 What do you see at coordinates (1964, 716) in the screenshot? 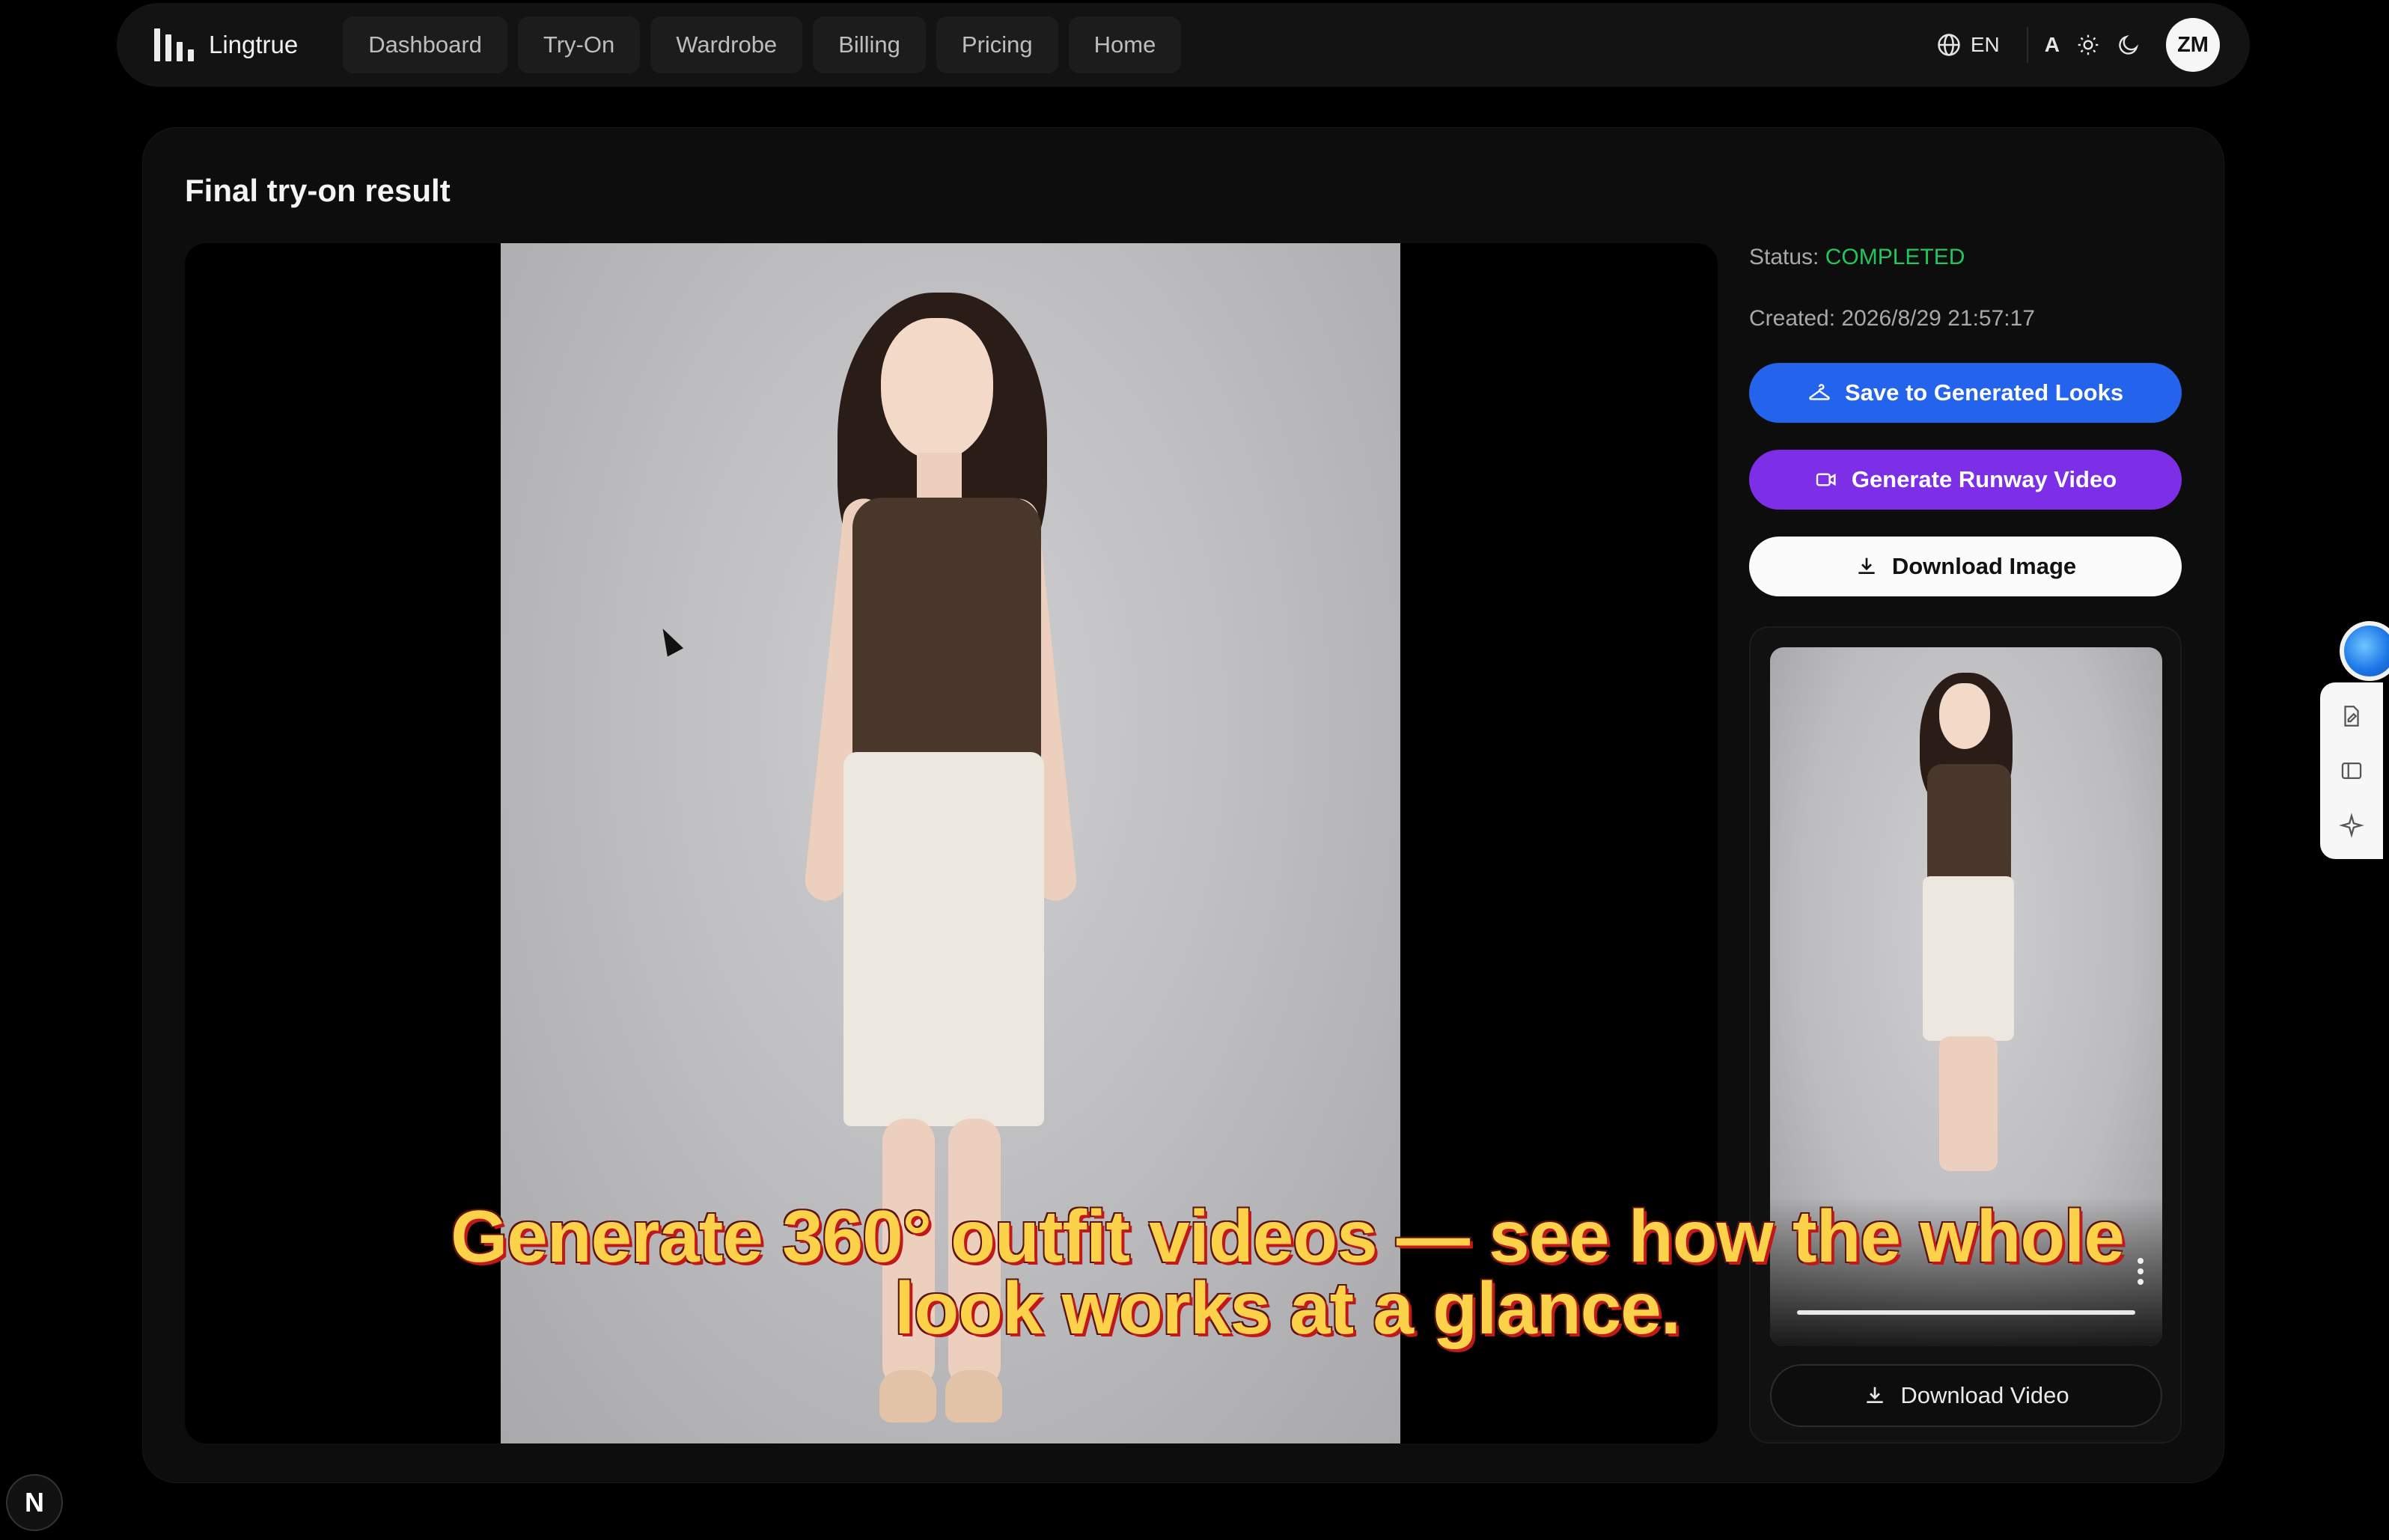
I see `video-figure-face` at bounding box center [1964, 716].